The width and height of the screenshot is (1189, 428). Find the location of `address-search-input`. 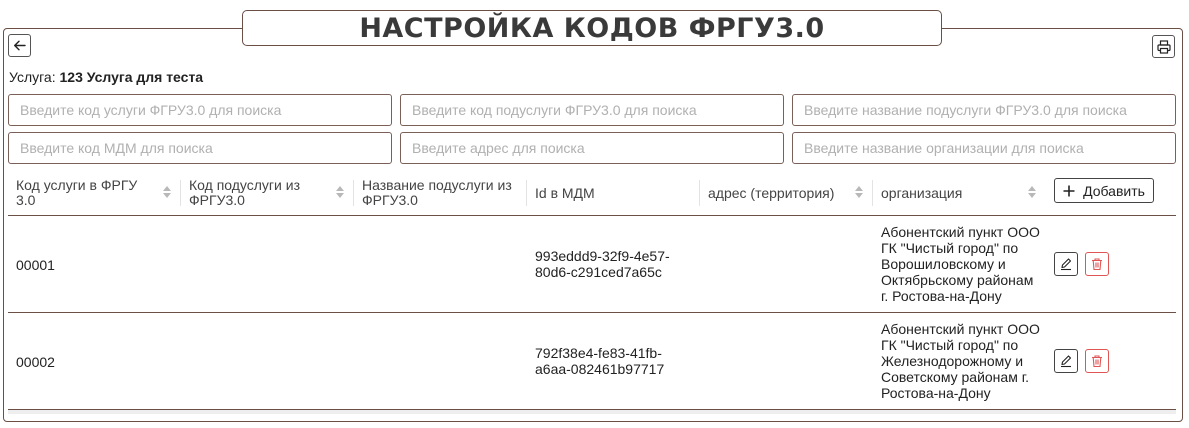

address-search-input is located at coordinates (592, 148).